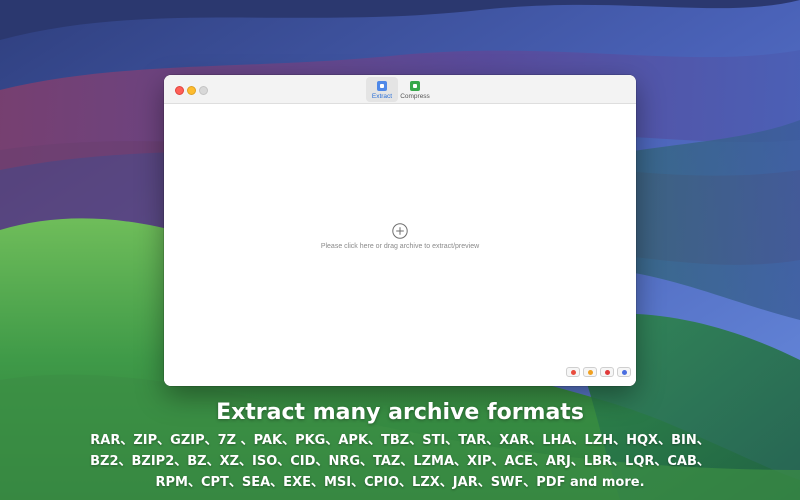 The image size is (800, 500). I want to click on titlebar: Extract Compress, so click(400, 89).